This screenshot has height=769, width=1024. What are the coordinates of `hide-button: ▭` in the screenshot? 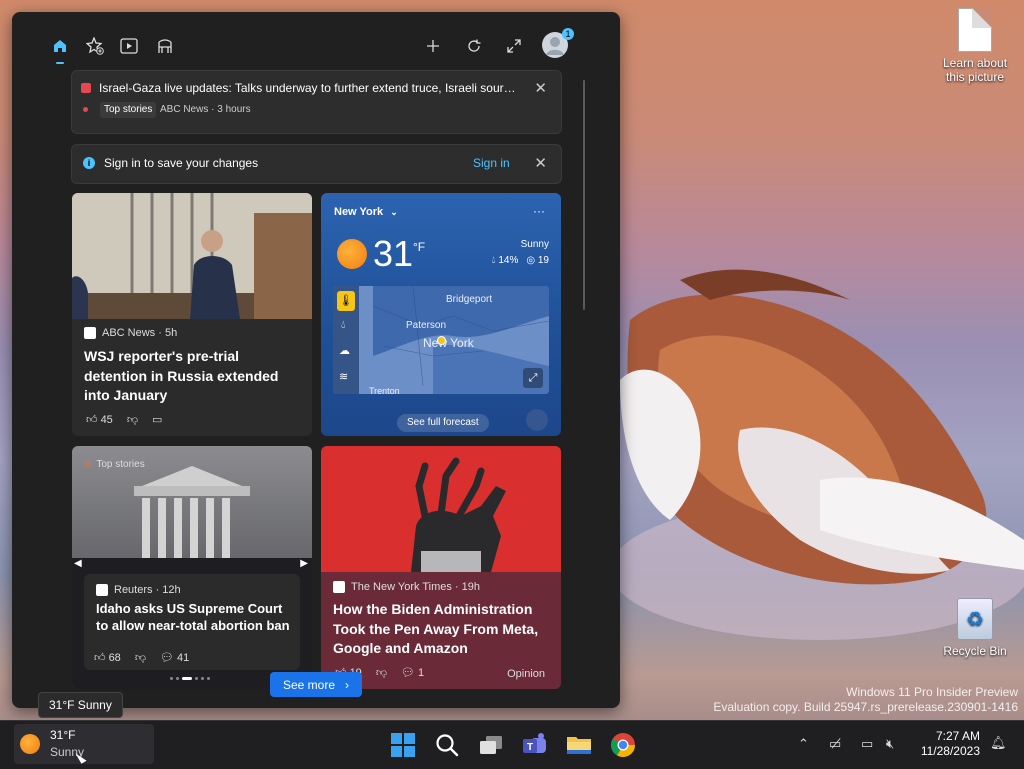 It's located at (157, 419).